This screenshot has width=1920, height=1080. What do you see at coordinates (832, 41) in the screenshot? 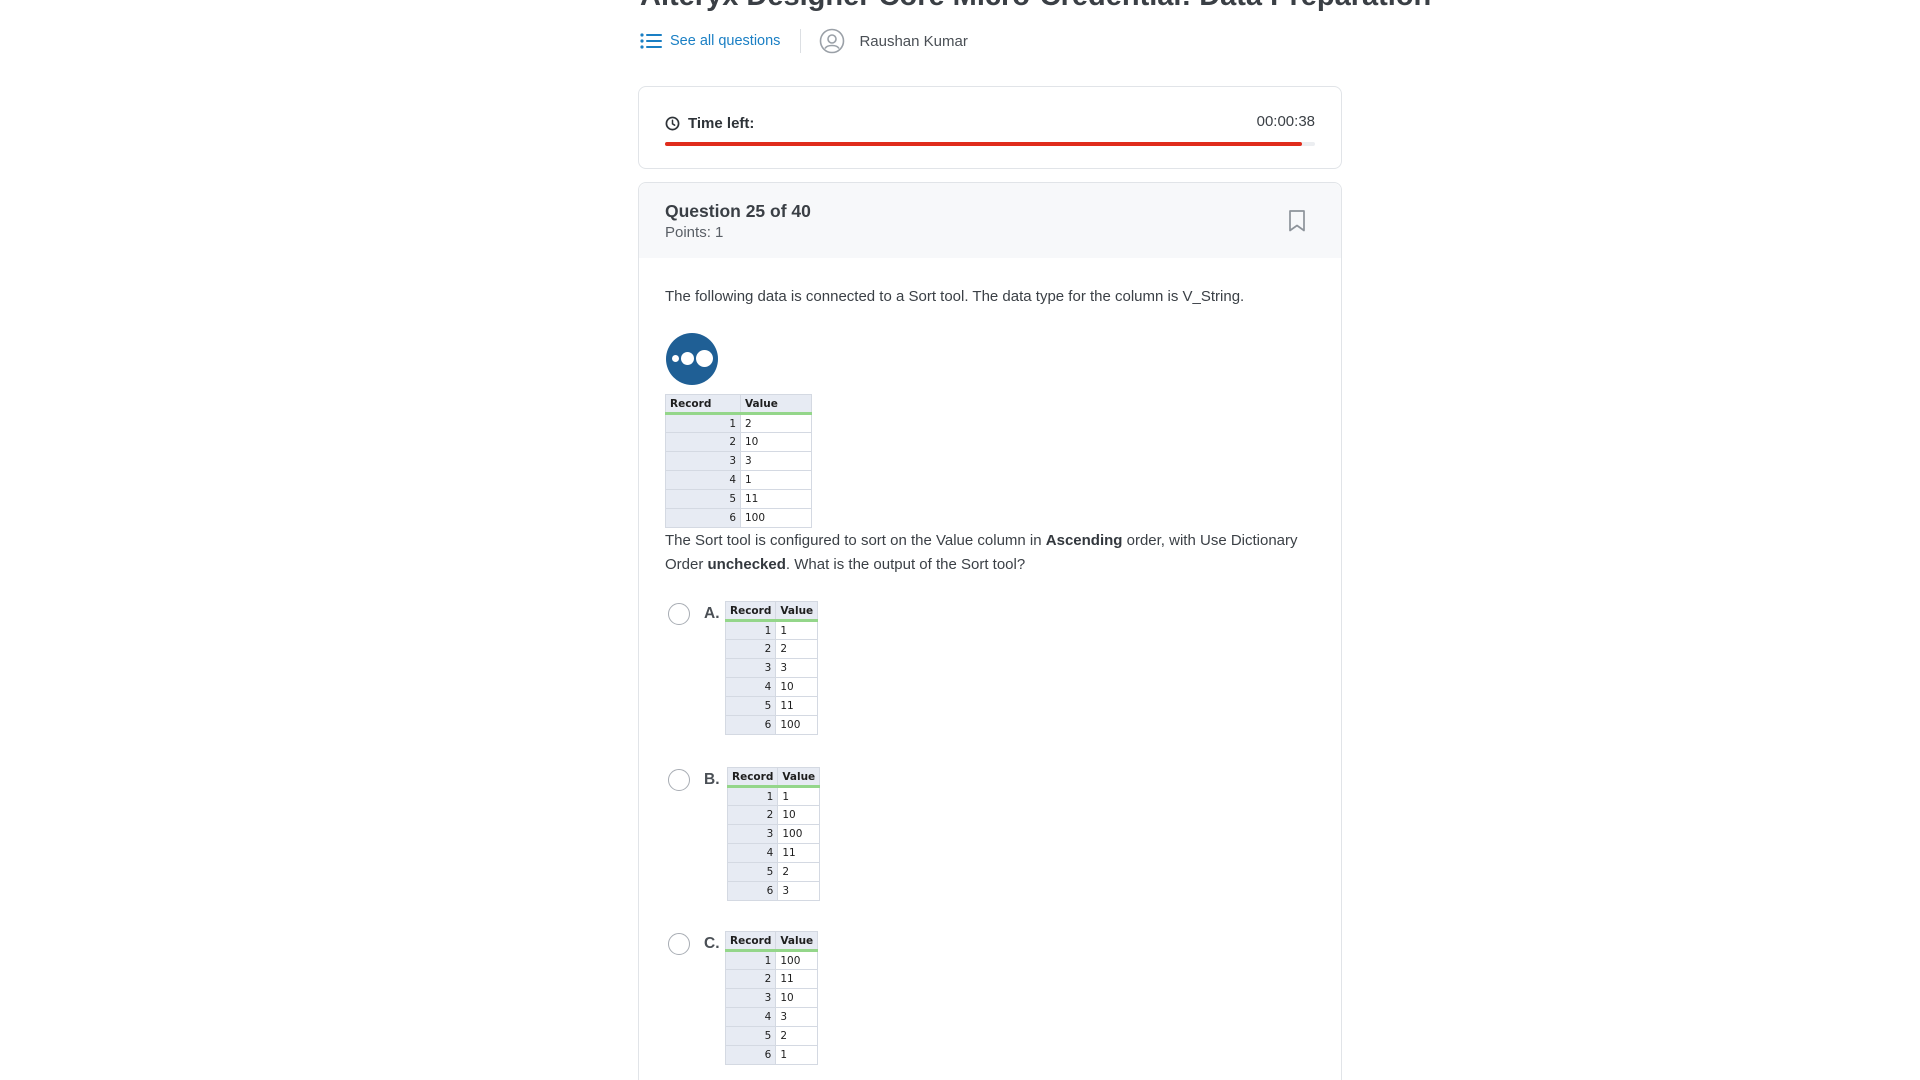
I see `user-circle-icon` at bounding box center [832, 41].